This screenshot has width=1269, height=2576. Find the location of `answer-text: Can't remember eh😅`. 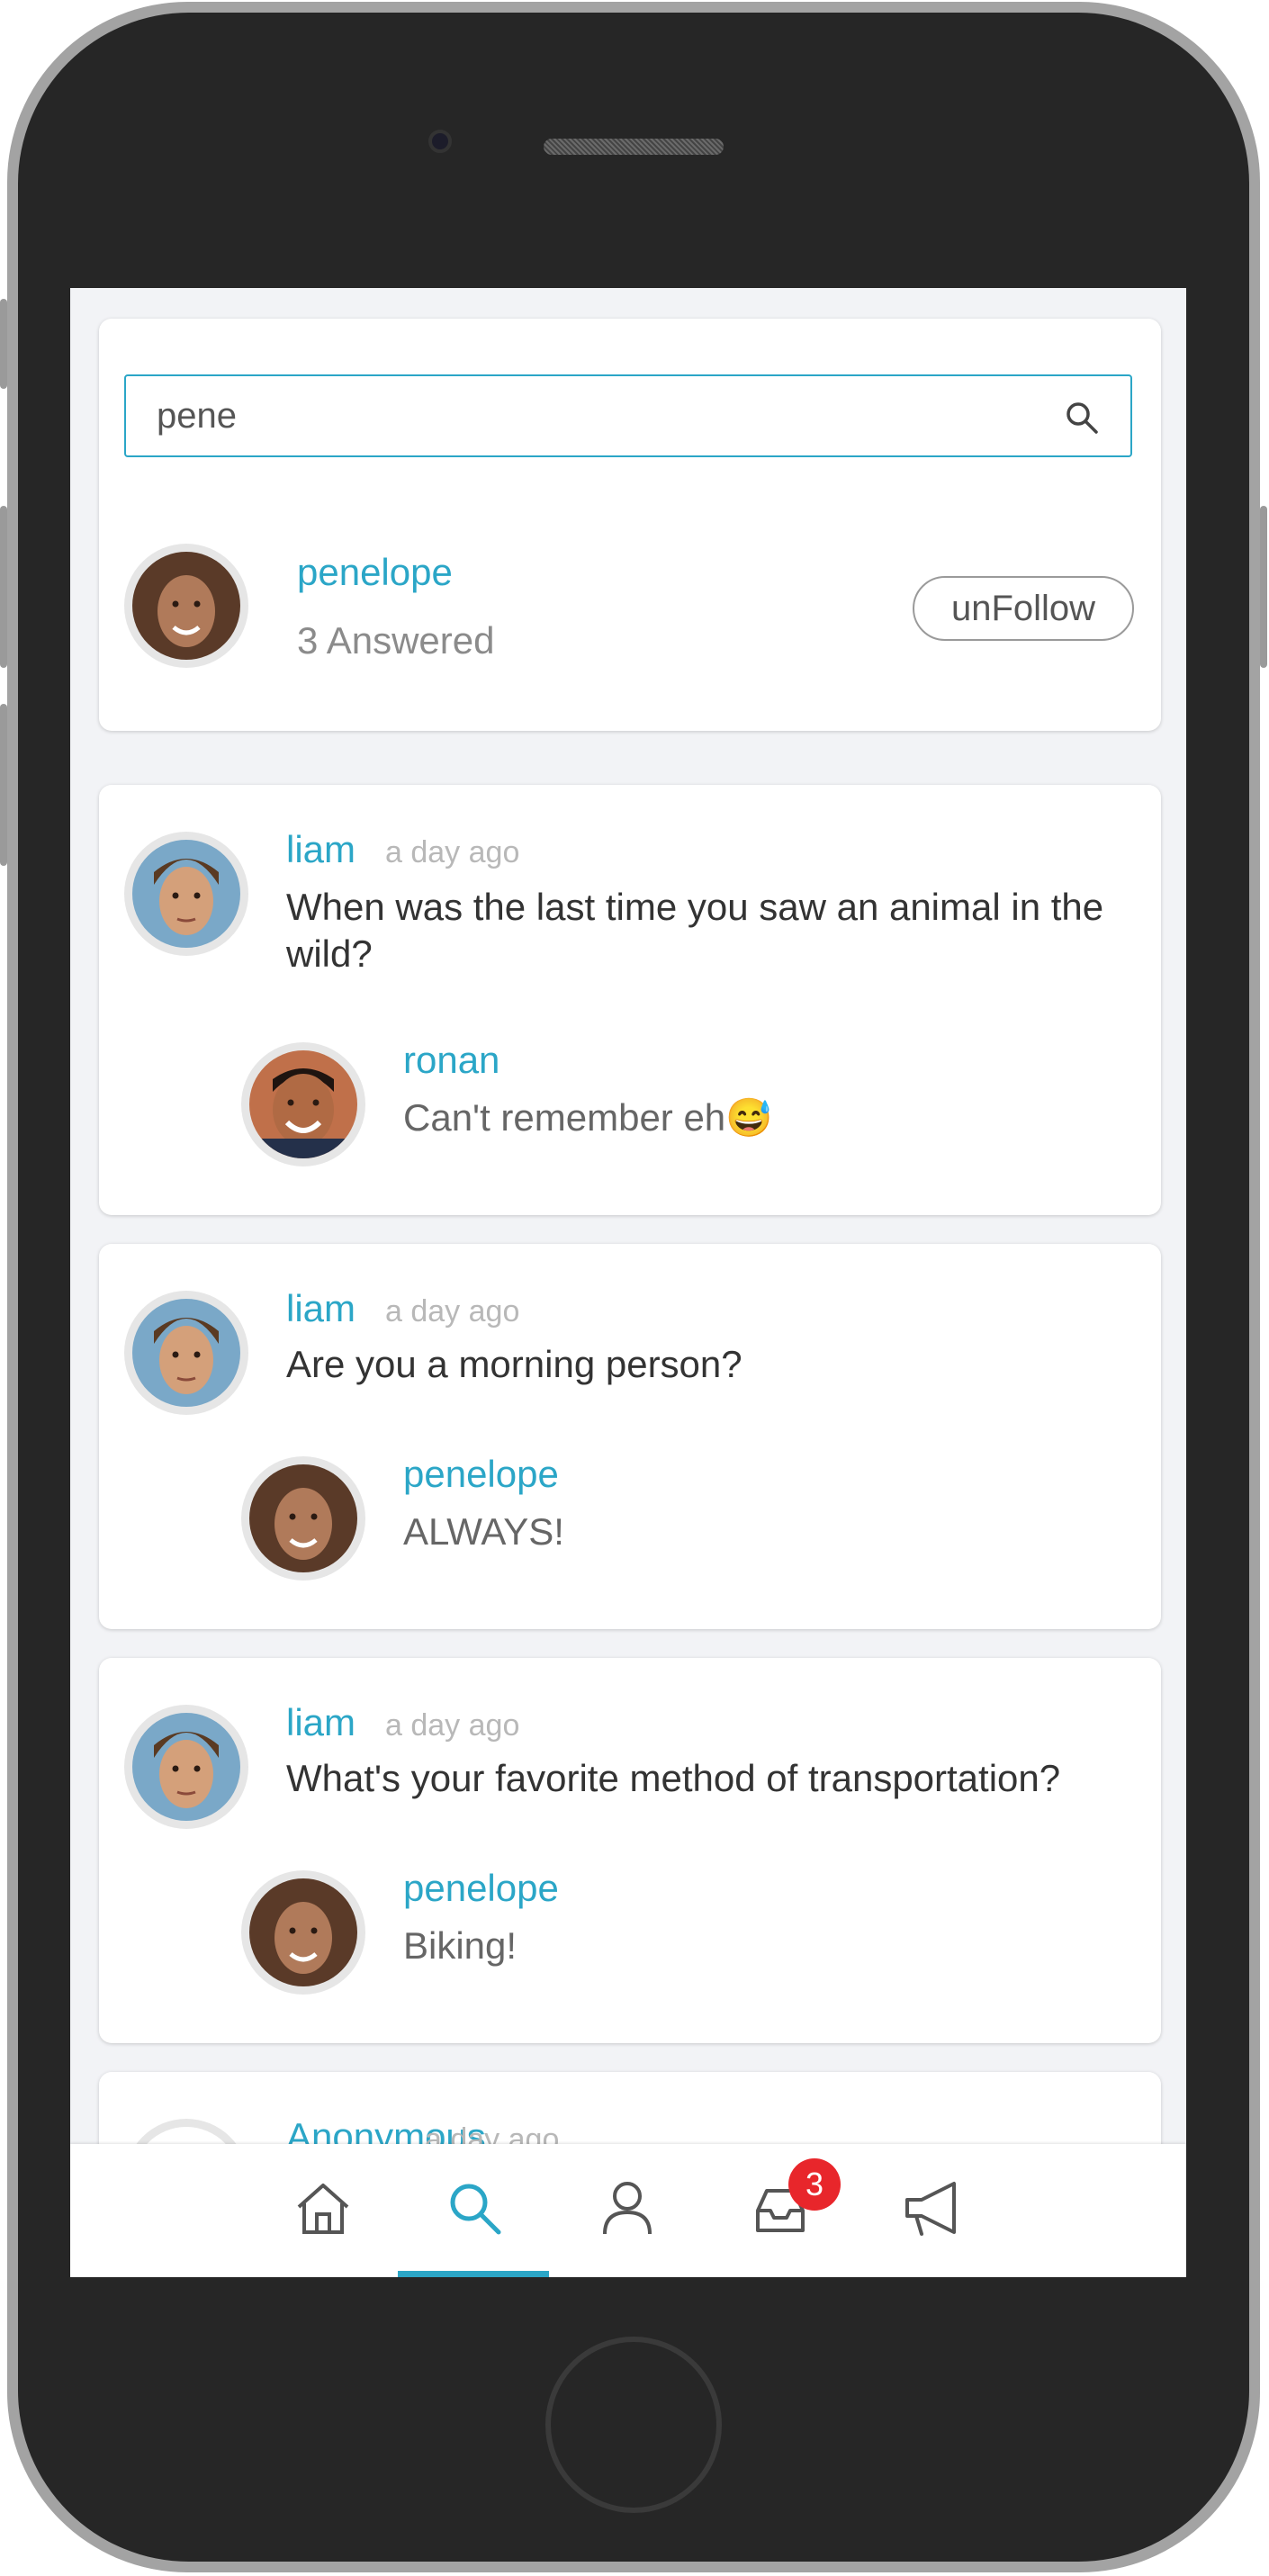

answer-text: Can't remember eh😅 is located at coordinates (588, 1118).